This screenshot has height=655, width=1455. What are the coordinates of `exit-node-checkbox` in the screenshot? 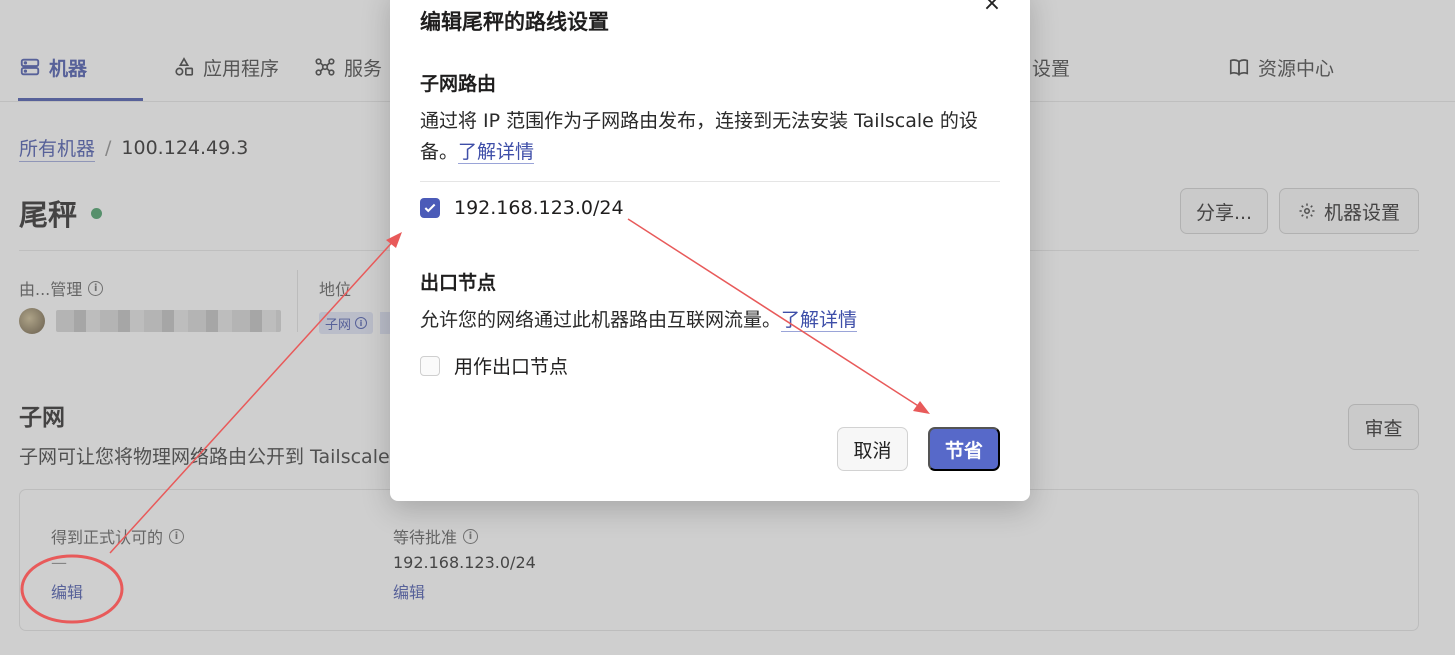 It's located at (430, 365).